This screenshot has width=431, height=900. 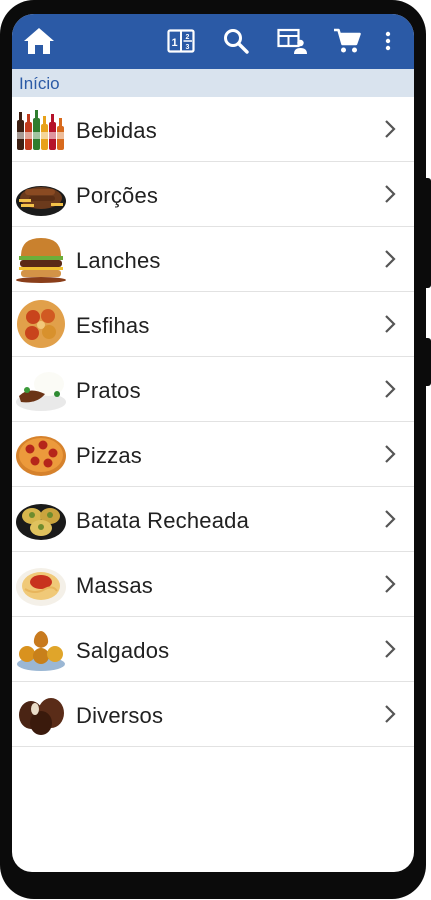 What do you see at coordinates (213, 584) in the screenshot?
I see `category-row-massas: Massas` at bounding box center [213, 584].